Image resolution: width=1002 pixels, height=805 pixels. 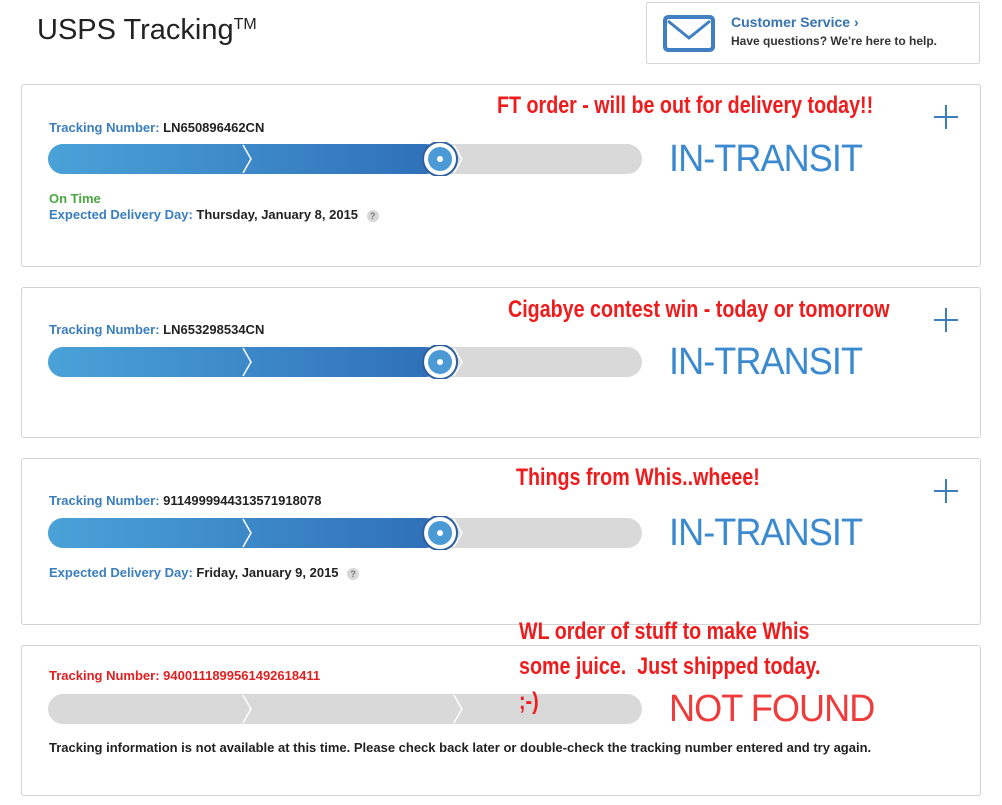 I want to click on tracking-number-line: Tracking Number: LN650896462CN, so click(x=157, y=127).